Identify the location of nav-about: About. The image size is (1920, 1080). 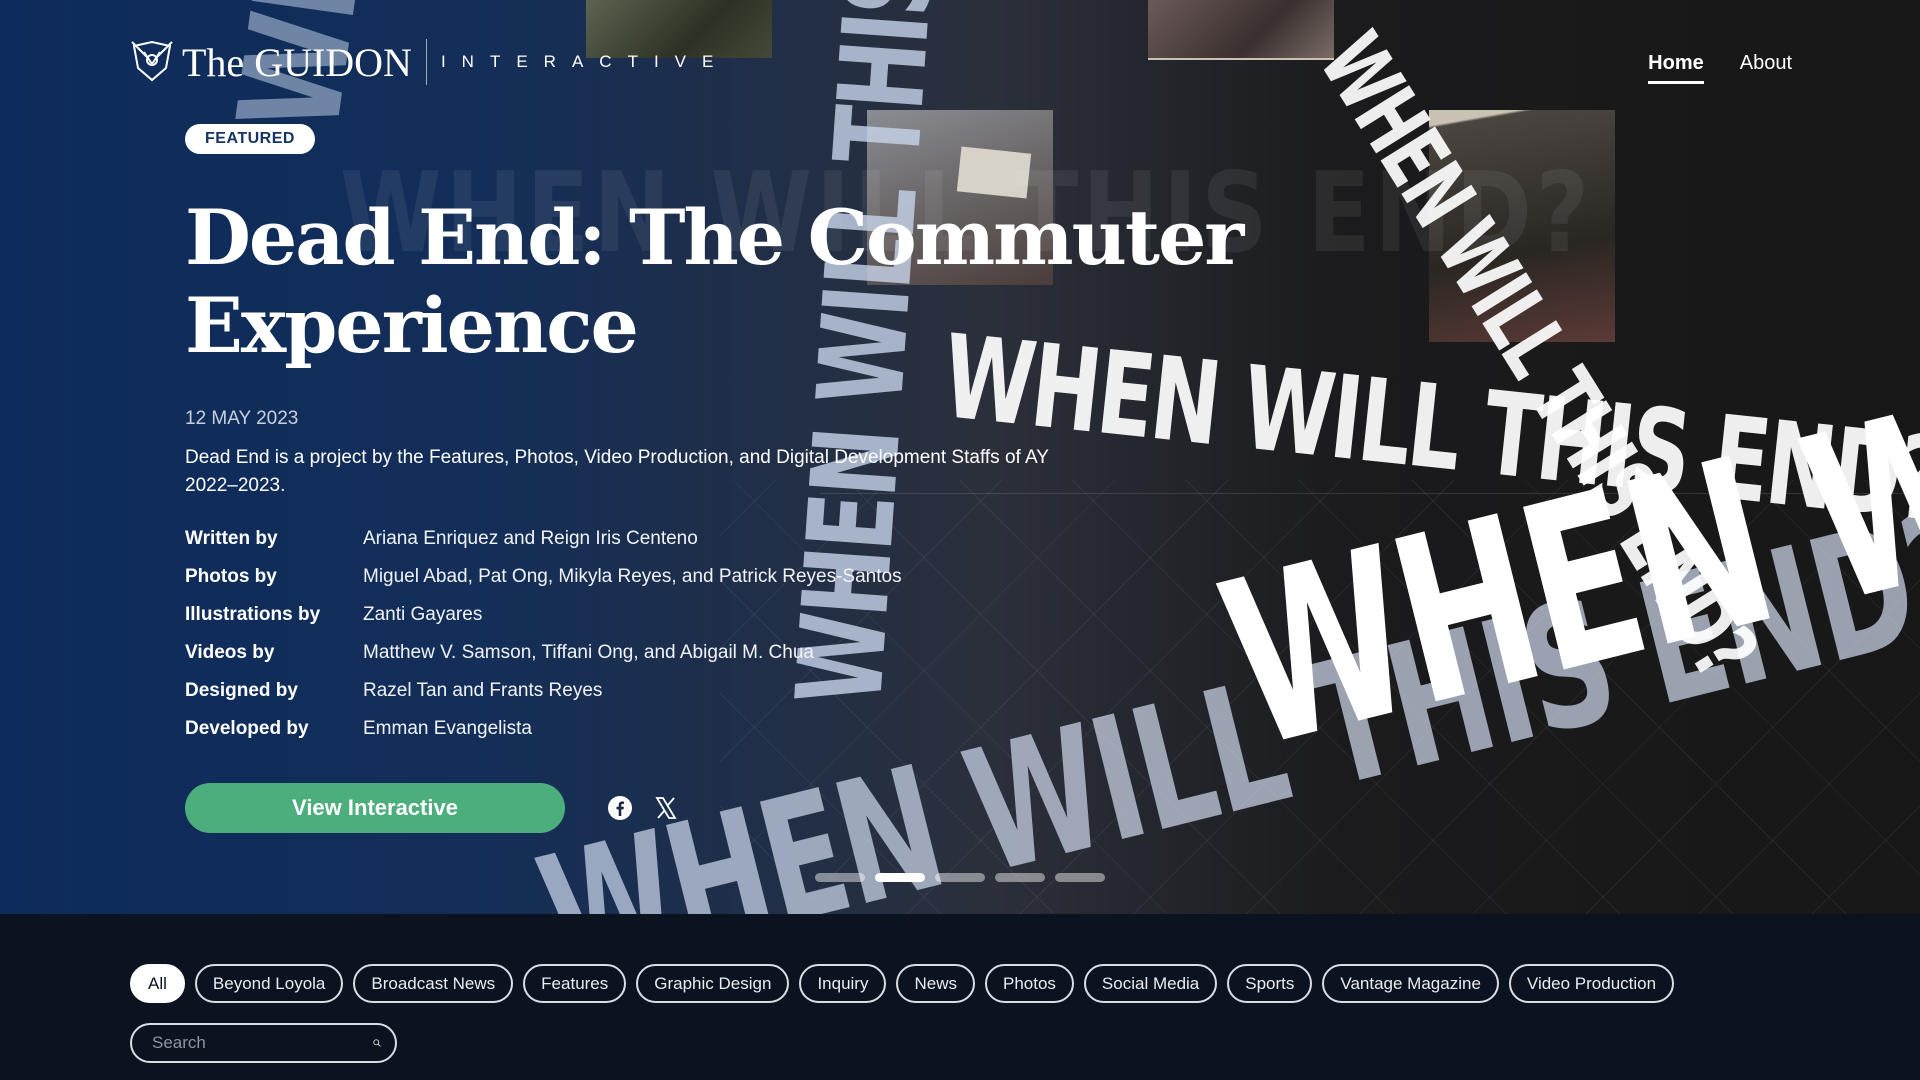
(1766, 68).